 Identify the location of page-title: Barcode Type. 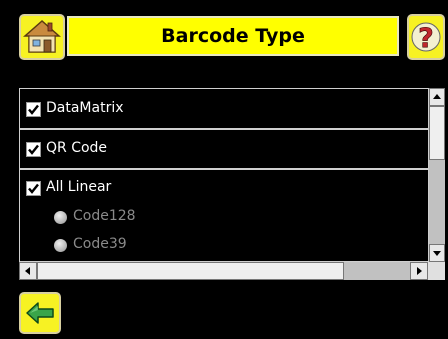
(233, 36).